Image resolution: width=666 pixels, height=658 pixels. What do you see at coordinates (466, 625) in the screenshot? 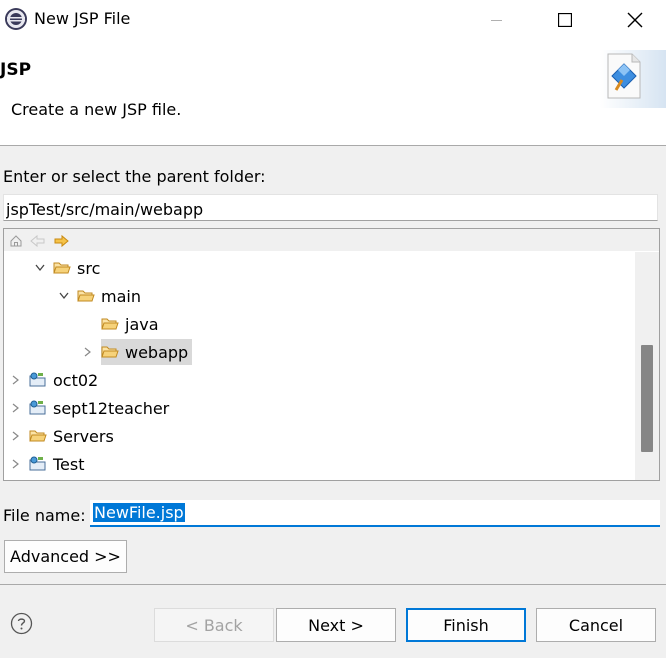
I see `finish-button: Finish` at bounding box center [466, 625].